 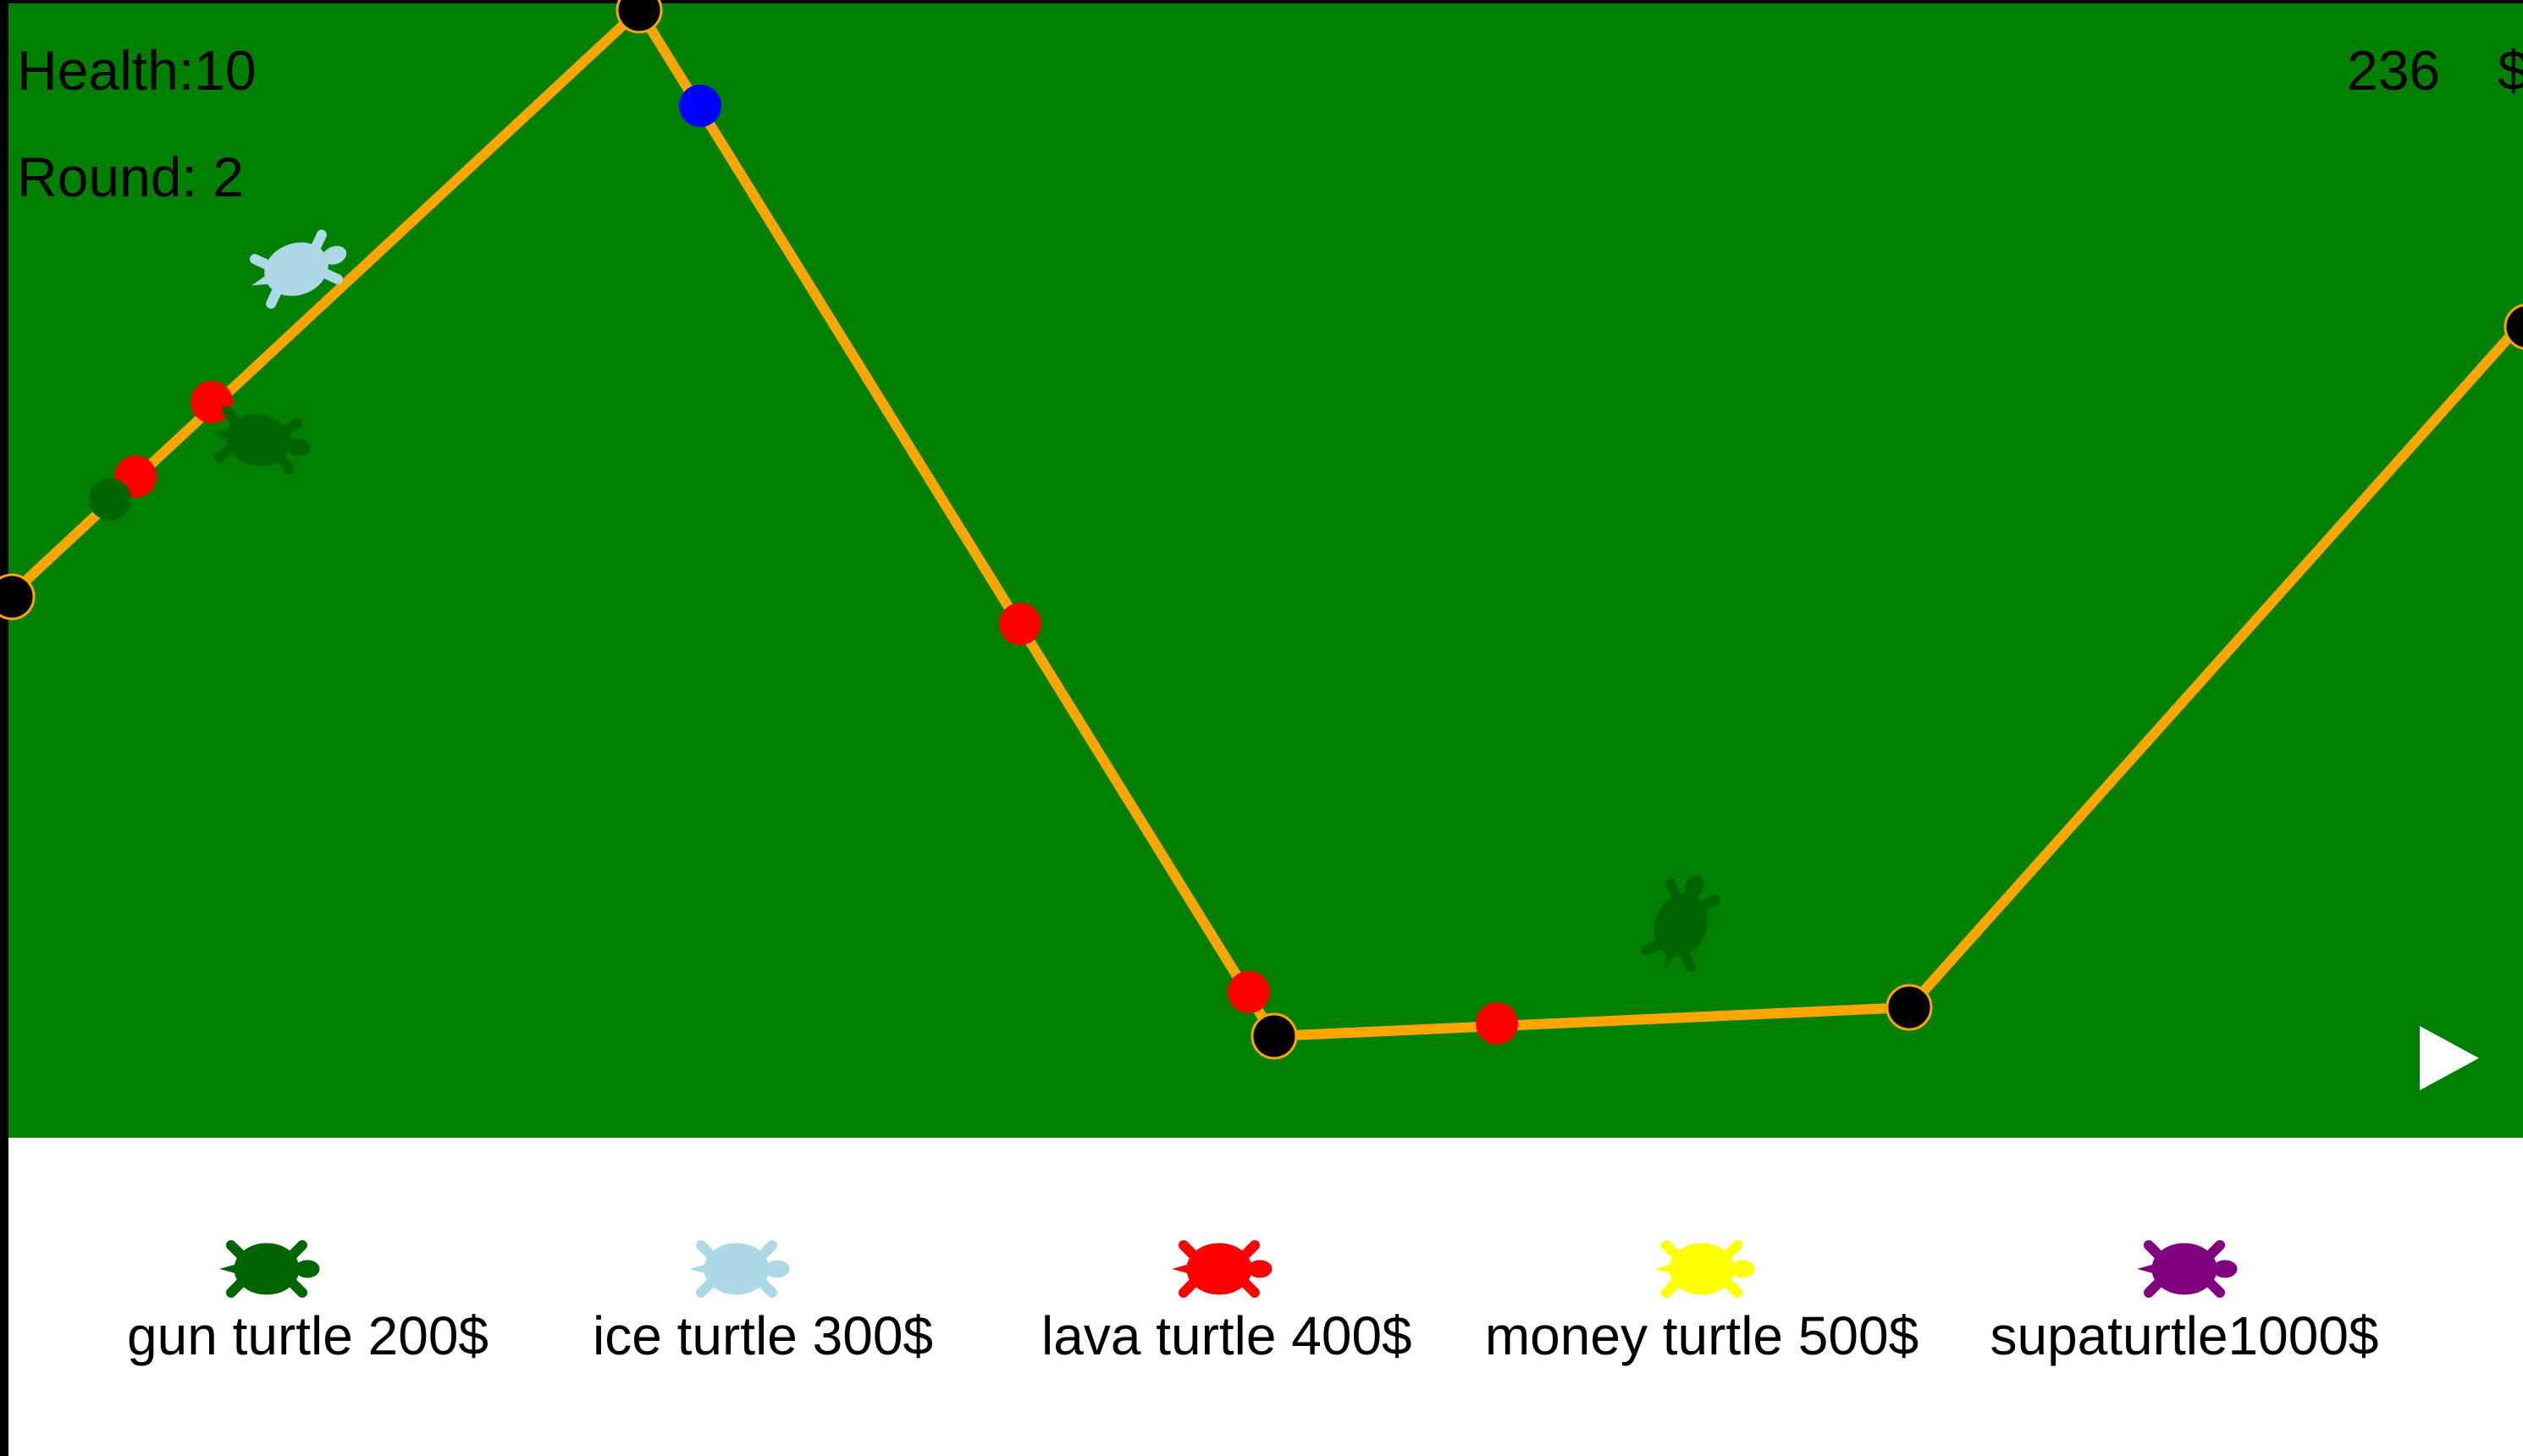 What do you see at coordinates (1702, 1269) in the screenshot?
I see `money-turtle-icon` at bounding box center [1702, 1269].